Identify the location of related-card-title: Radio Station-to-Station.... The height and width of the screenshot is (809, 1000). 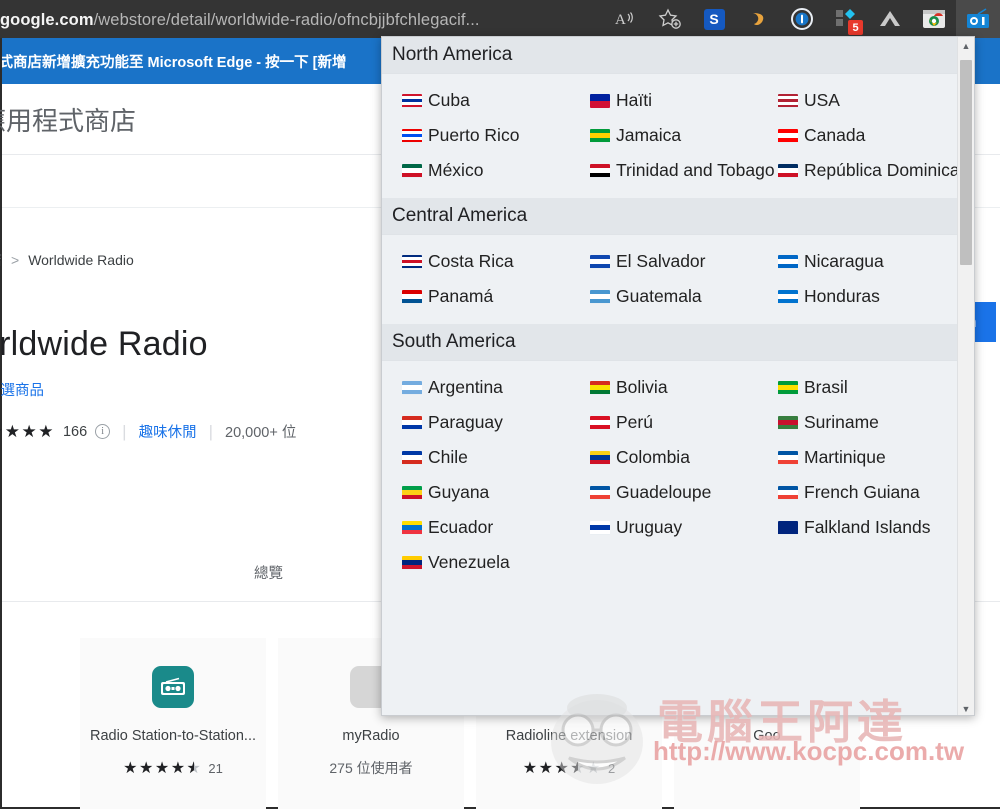
(173, 736).